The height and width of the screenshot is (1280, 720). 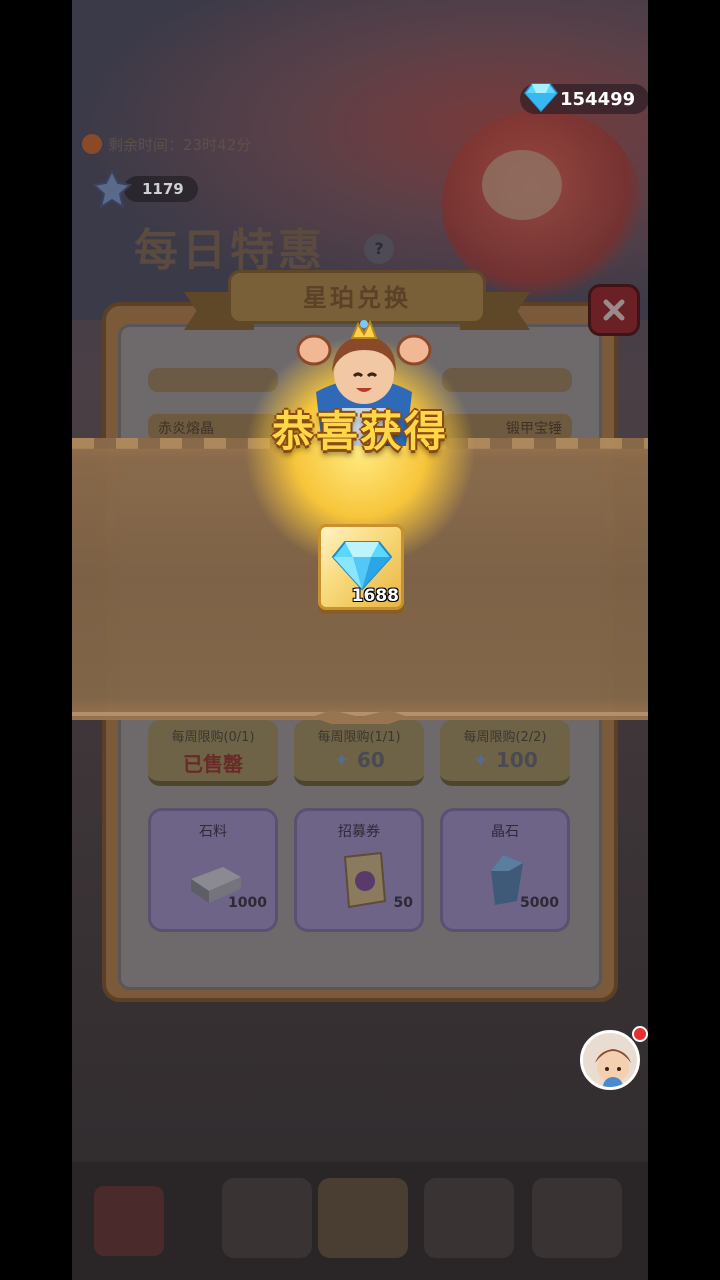 I want to click on shop-card-footer: 每周限购(2/2) ✦ 100, so click(x=505, y=753).